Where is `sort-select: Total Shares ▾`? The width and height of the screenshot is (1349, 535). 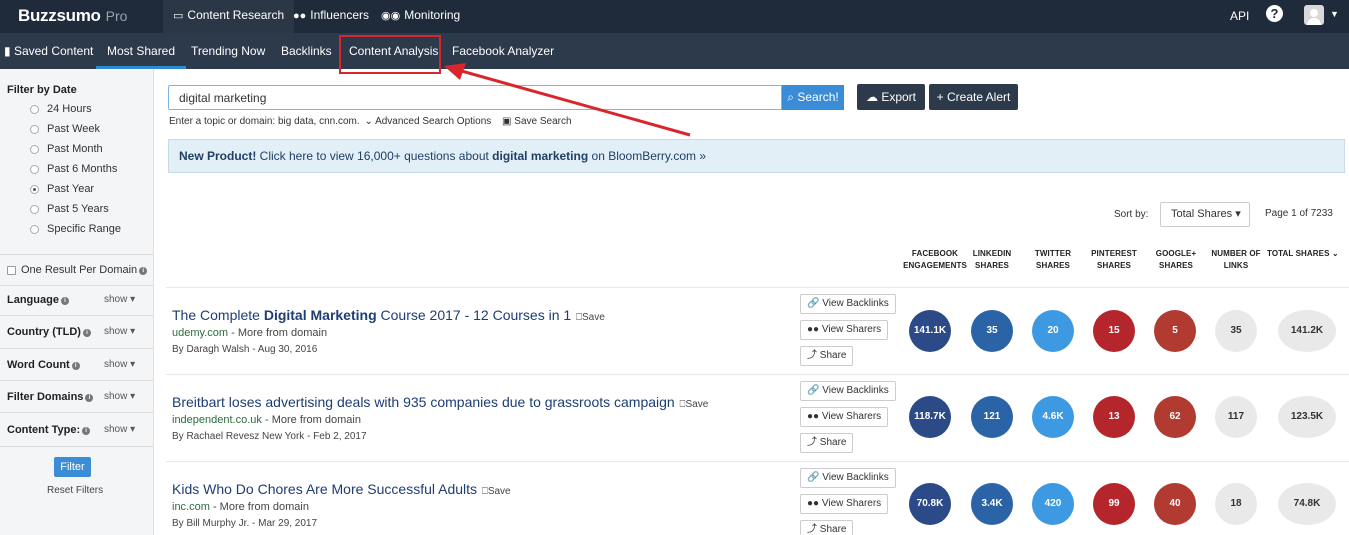 sort-select: Total Shares ▾ is located at coordinates (1205, 214).